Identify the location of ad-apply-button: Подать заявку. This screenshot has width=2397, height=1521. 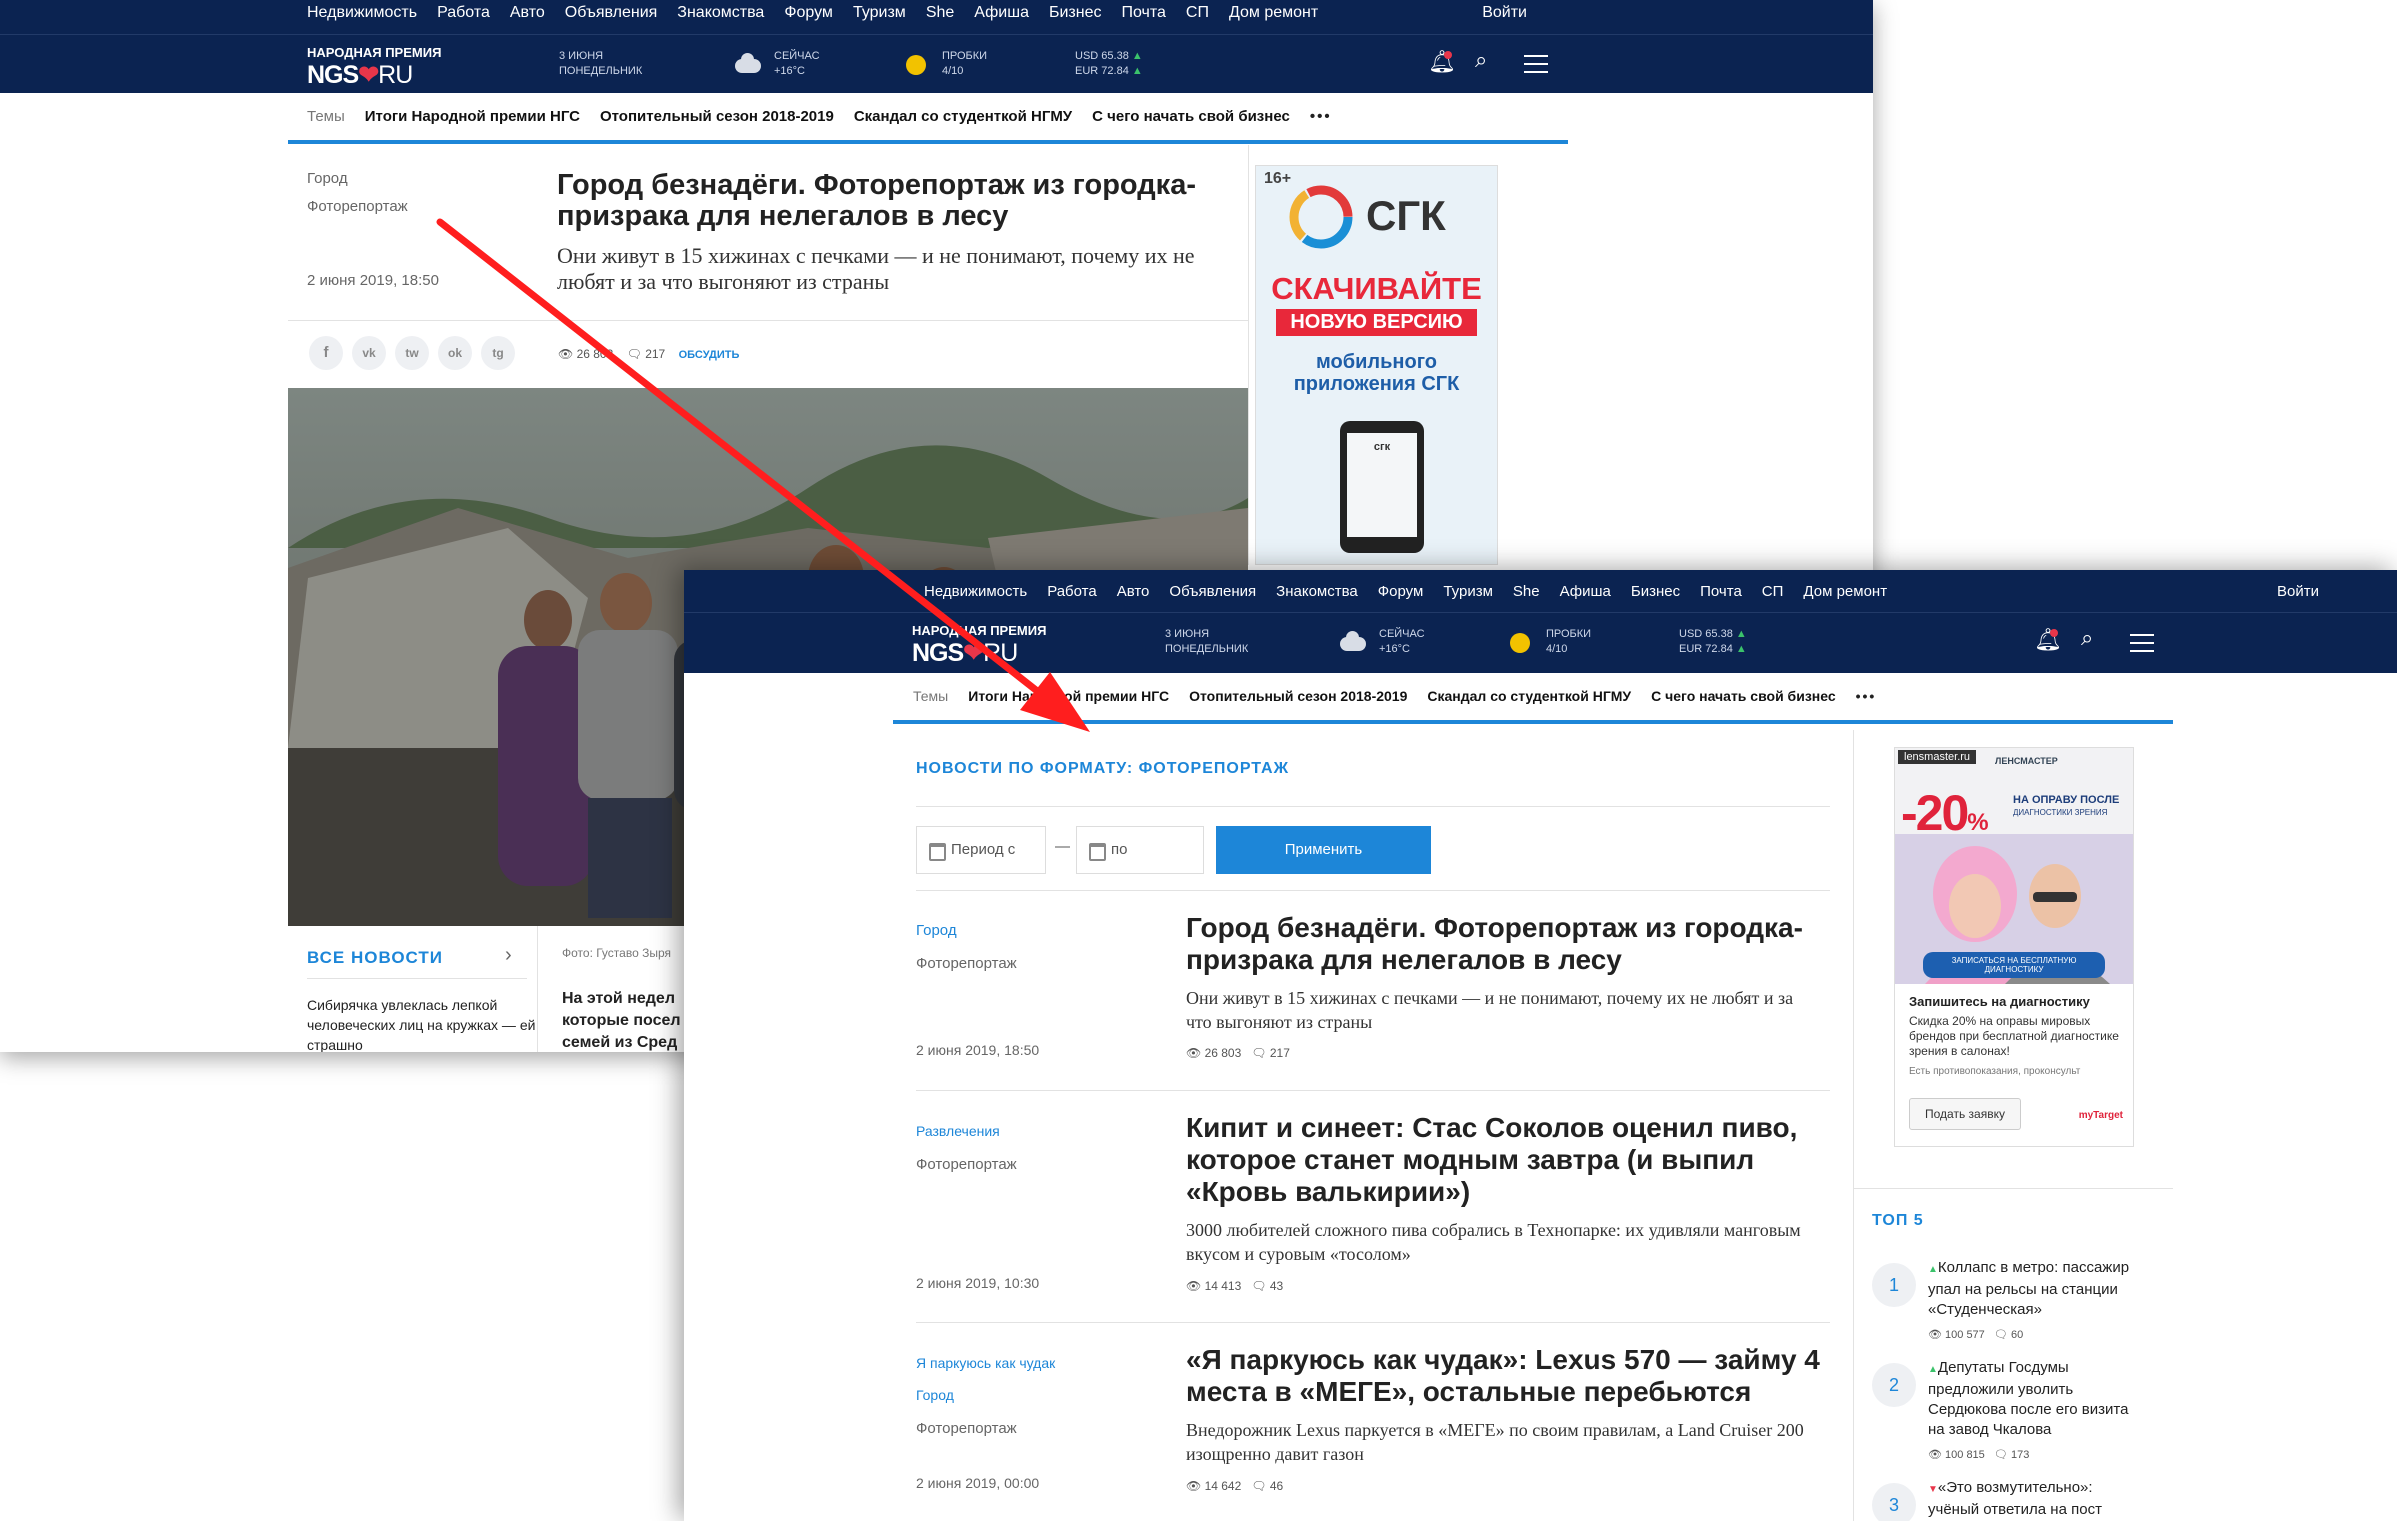
(1965, 1114).